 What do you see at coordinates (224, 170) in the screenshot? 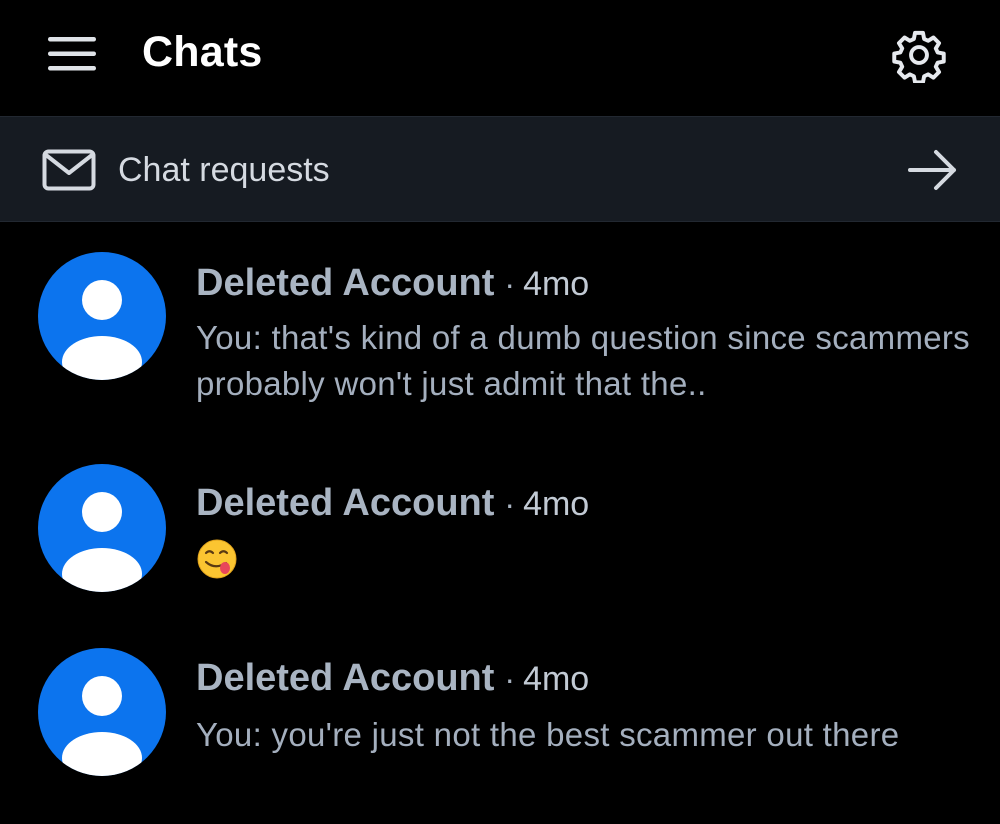
I see `chat-requests-label: Chat requests` at bounding box center [224, 170].